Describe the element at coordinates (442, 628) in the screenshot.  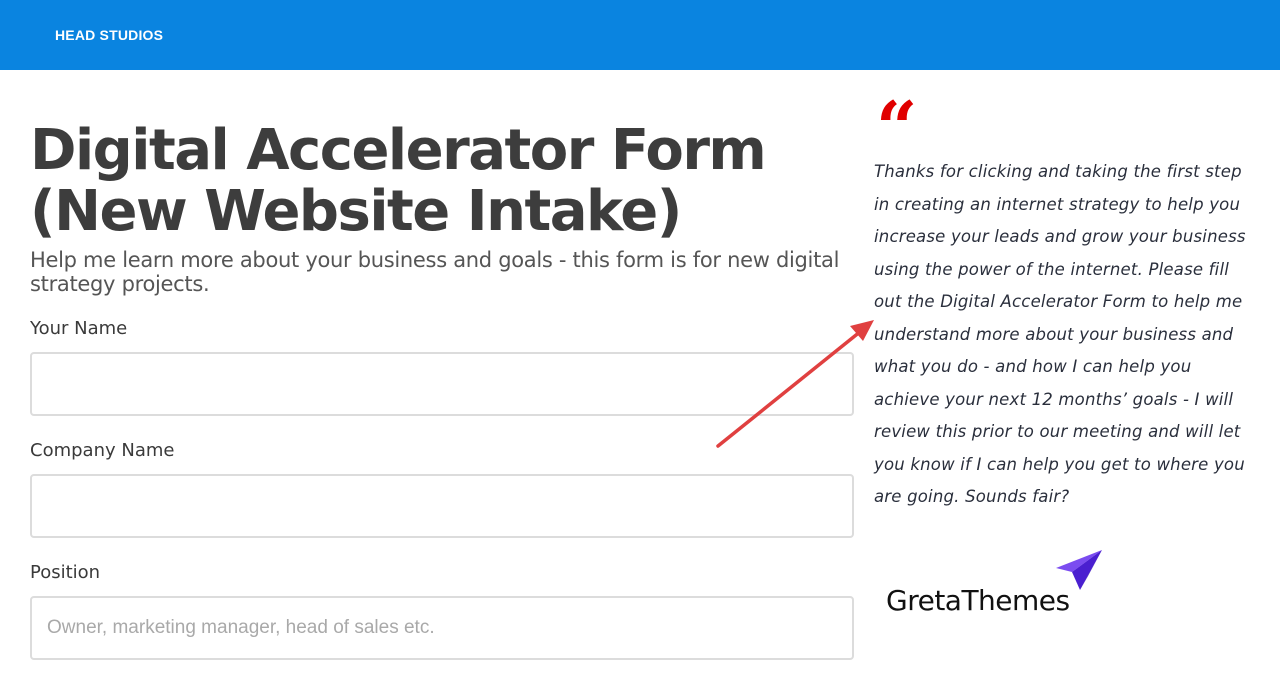
I see `position-input` at that location.